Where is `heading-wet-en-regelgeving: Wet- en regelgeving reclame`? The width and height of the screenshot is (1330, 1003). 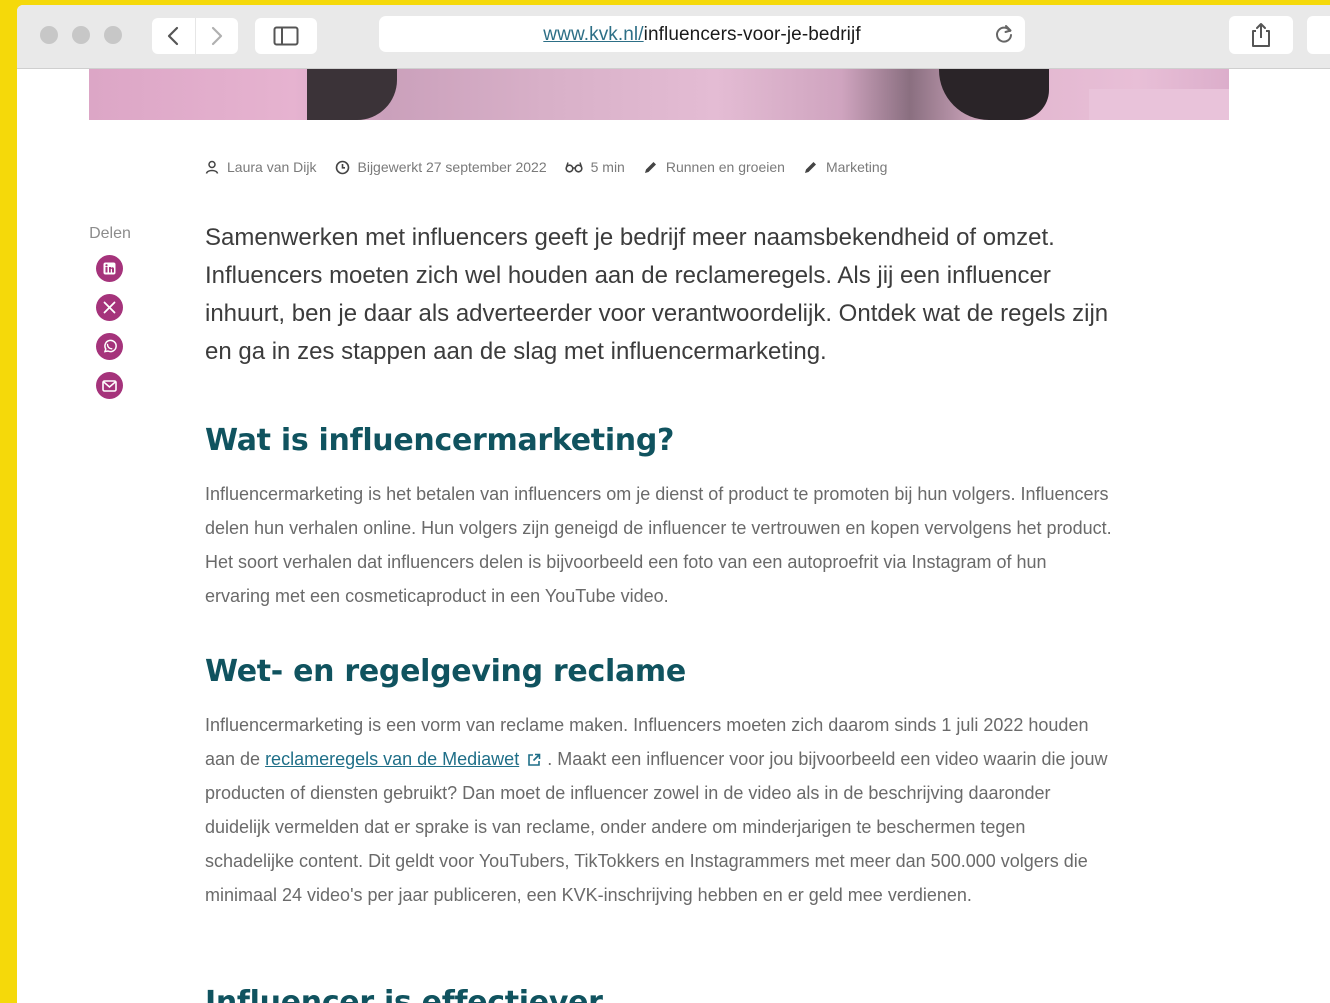
heading-wet-en-regelgeving: Wet- en regelgeving reclame is located at coordinates (445, 671).